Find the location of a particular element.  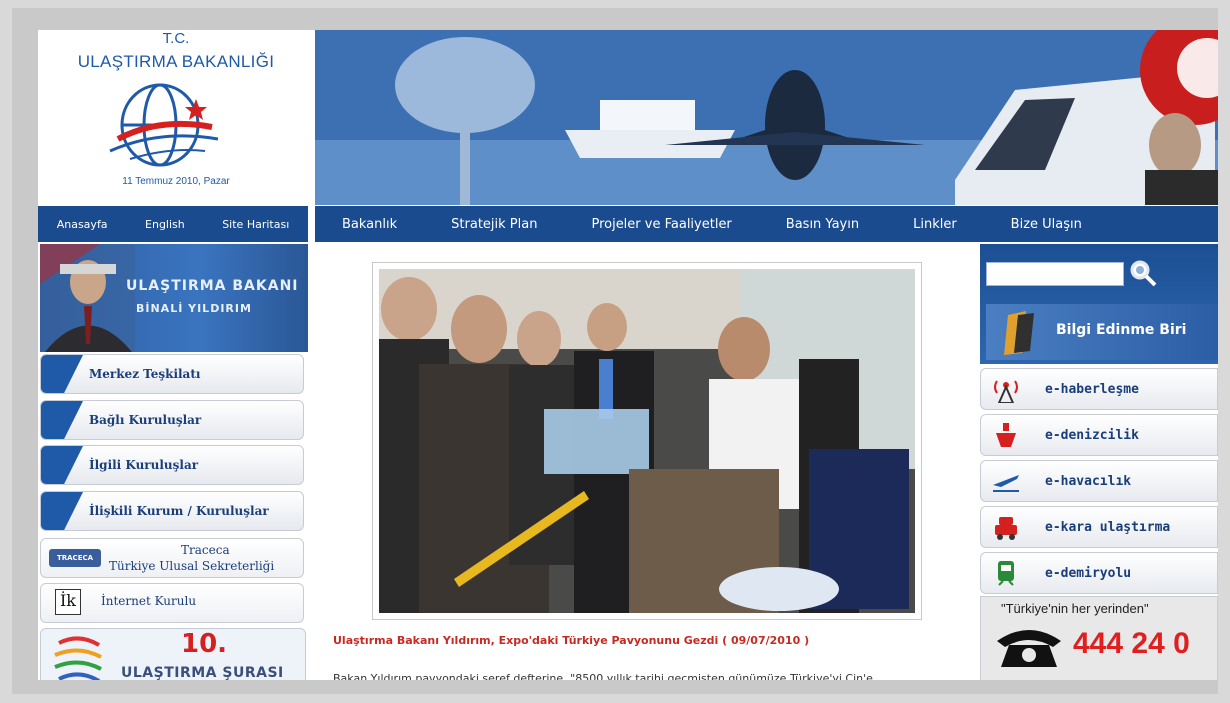

e-havacilik-link: e-havacılık is located at coordinates (1099, 481).